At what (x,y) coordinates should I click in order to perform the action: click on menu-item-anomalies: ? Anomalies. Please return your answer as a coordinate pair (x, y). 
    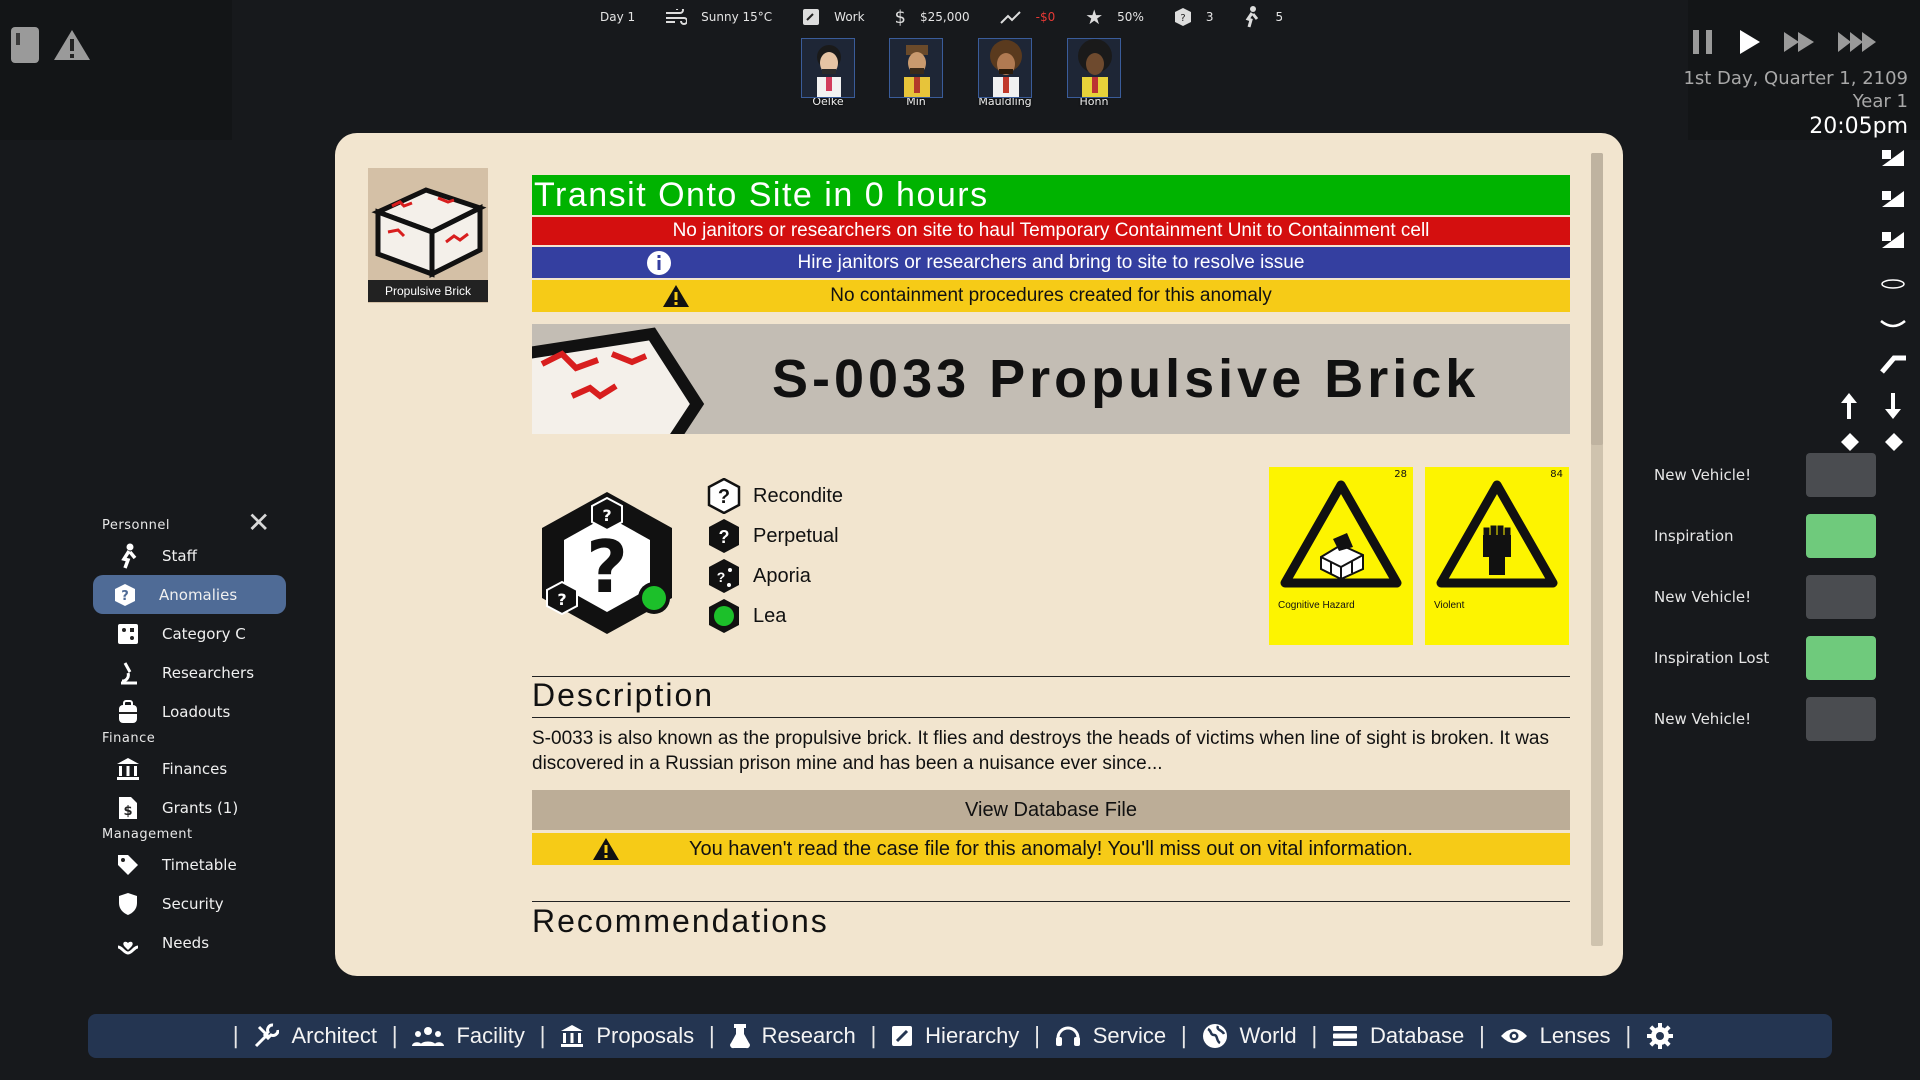
    Looking at the image, I should click on (189, 594).